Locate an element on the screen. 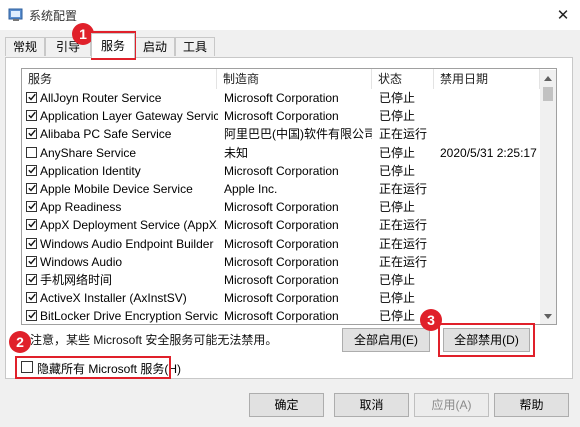 The width and height of the screenshot is (580, 427). highlight-box-hide-microsoft is located at coordinates (93, 367).